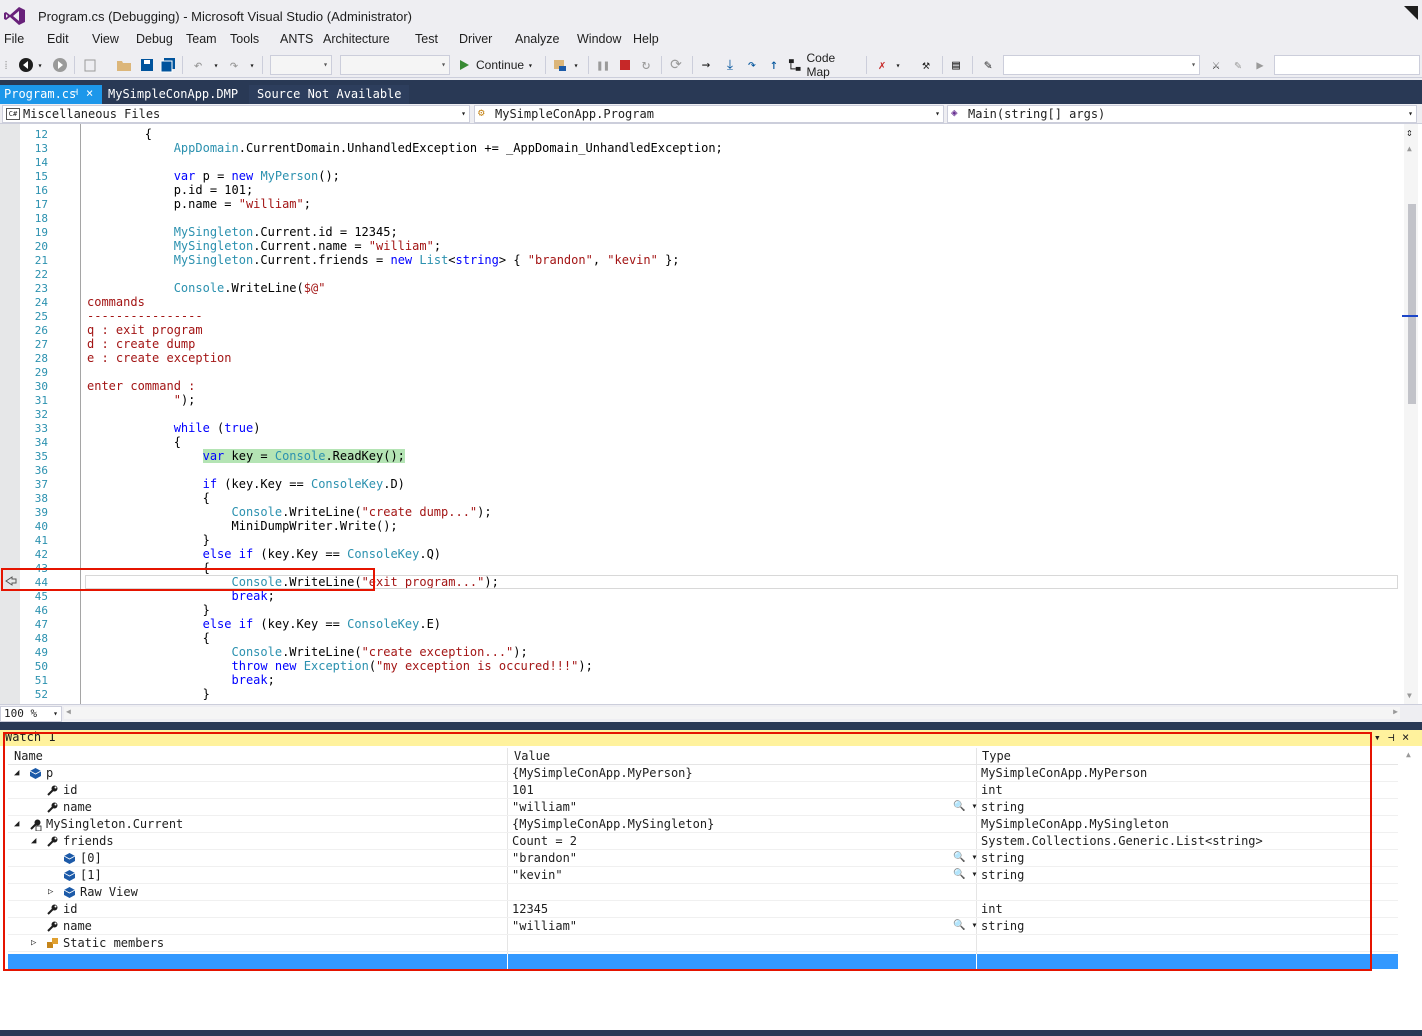  Describe the element at coordinates (1216, 65) in the screenshot. I see `attach-icon: ⚔` at that location.